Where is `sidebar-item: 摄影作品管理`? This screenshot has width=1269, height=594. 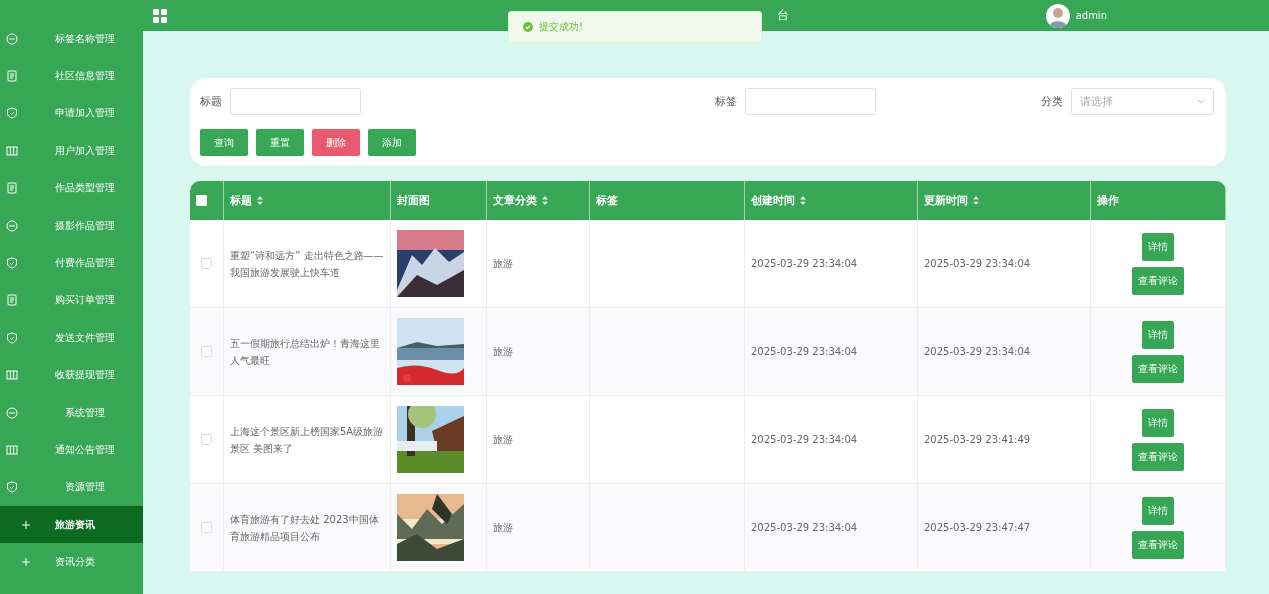 sidebar-item: 摄影作品管理 is located at coordinates (94, 225).